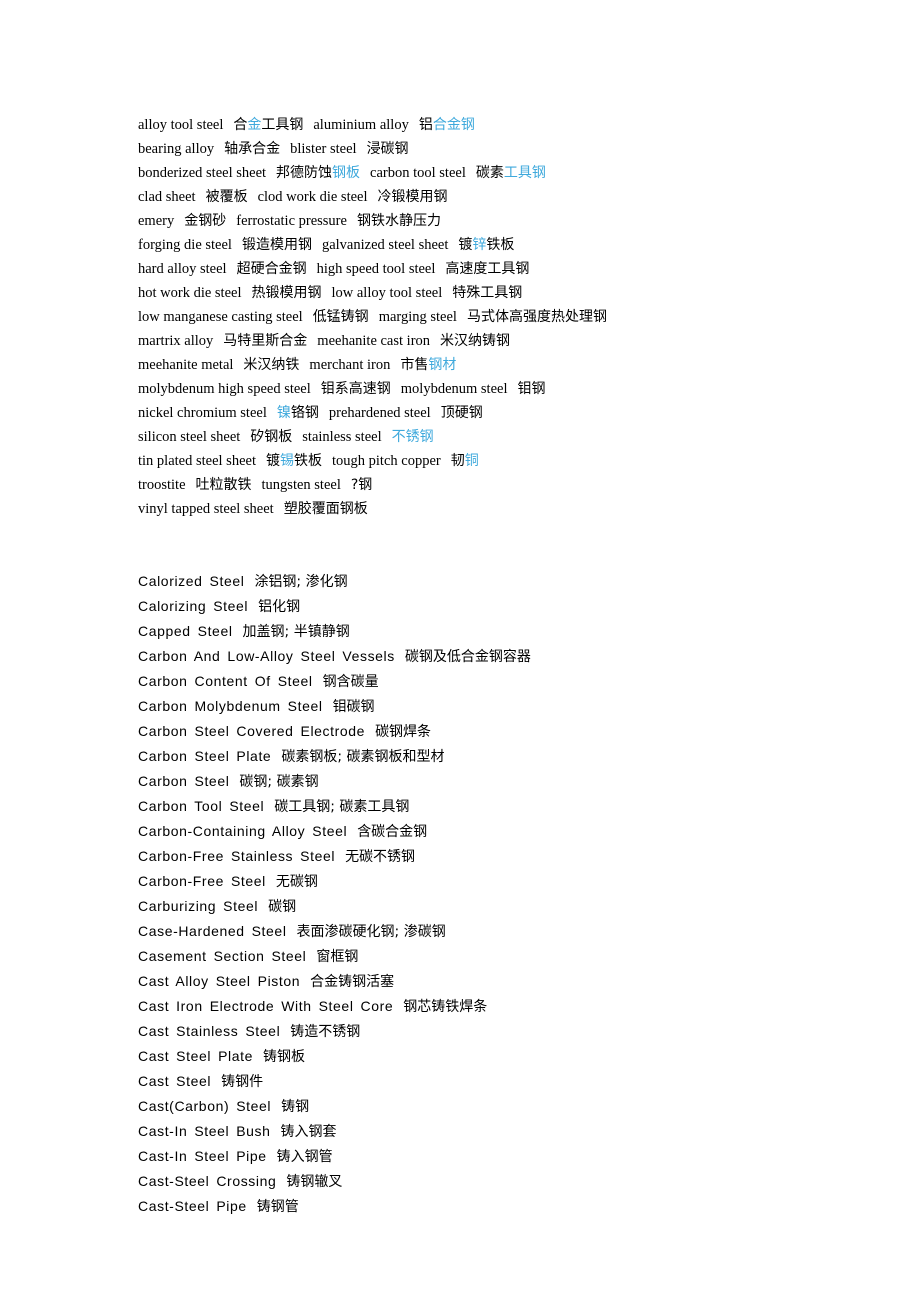 This screenshot has height=1302, width=920. What do you see at coordinates (312, 197) in the screenshot?
I see `english-term: clod work die steel` at bounding box center [312, 197].